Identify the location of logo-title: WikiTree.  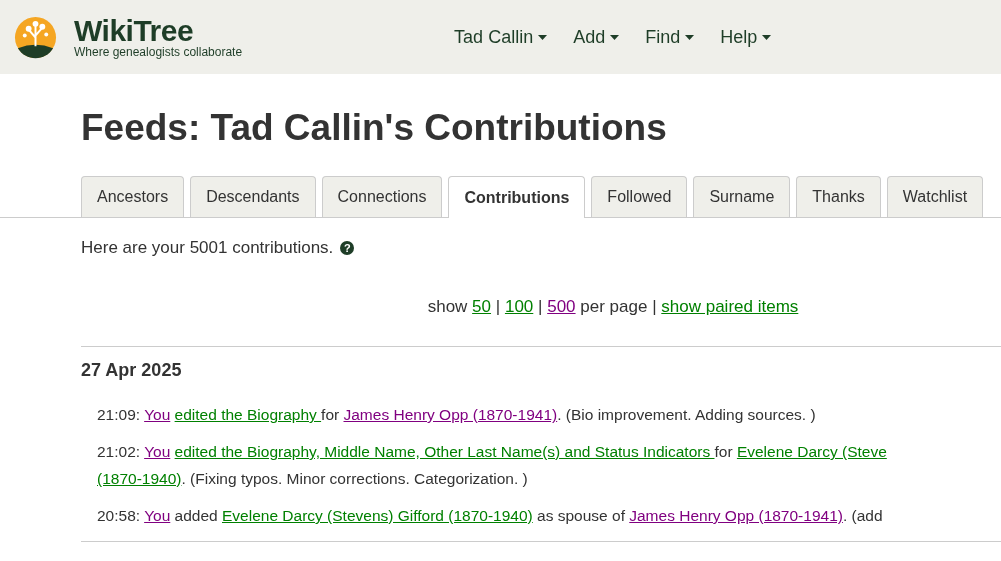
(158, 30).